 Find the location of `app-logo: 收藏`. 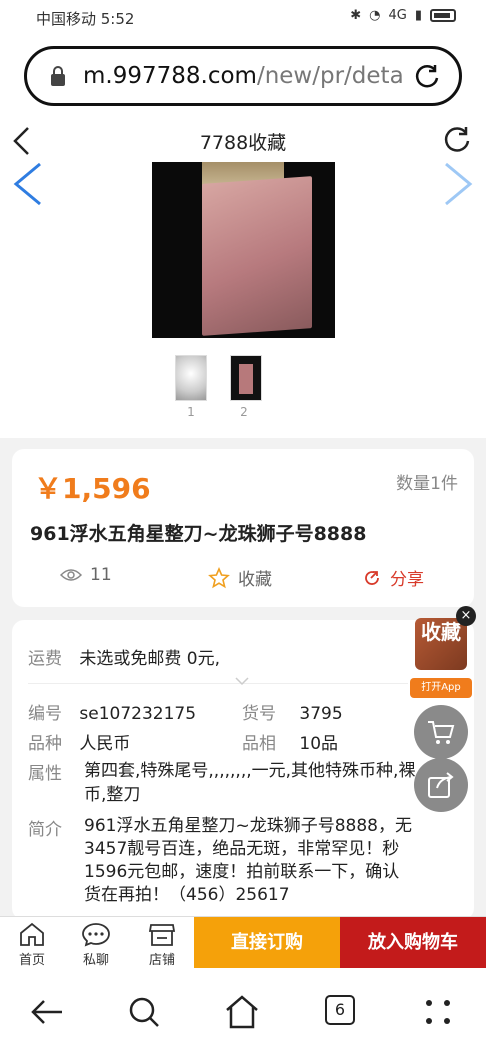

app-logo: 收藏 is located at coordinates (441, 644).